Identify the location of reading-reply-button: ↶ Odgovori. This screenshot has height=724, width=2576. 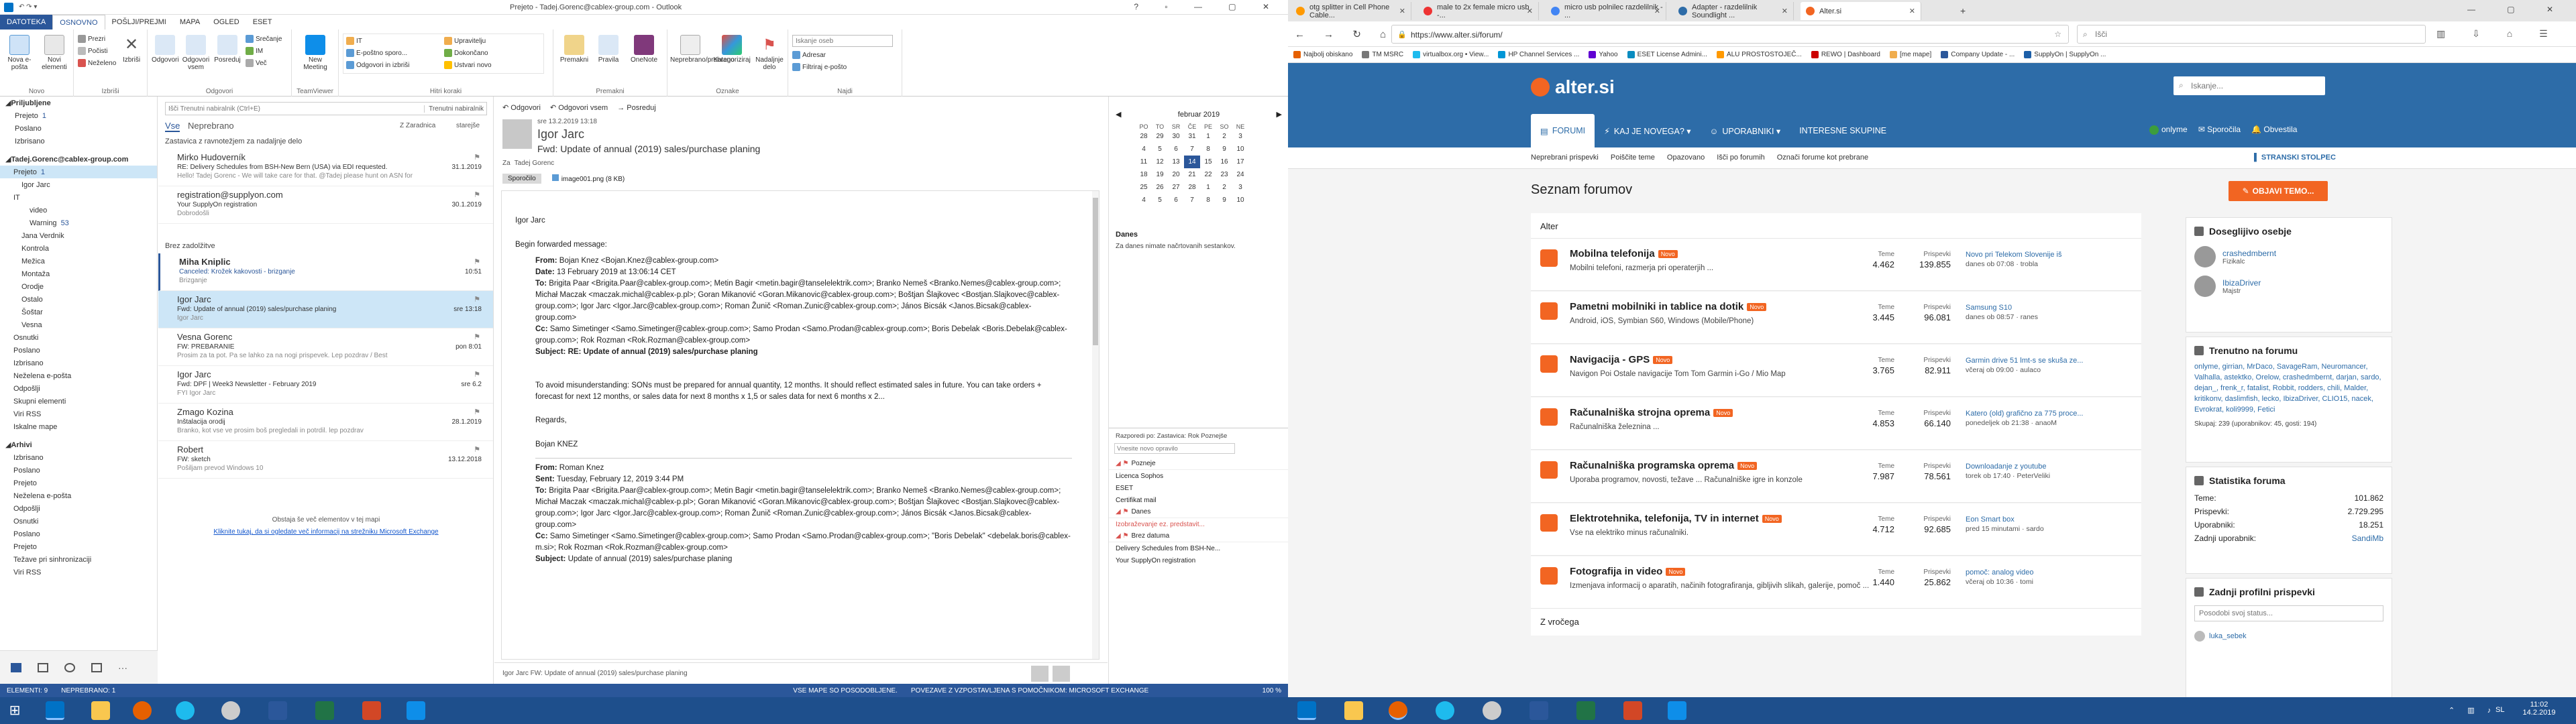
(521, 107).